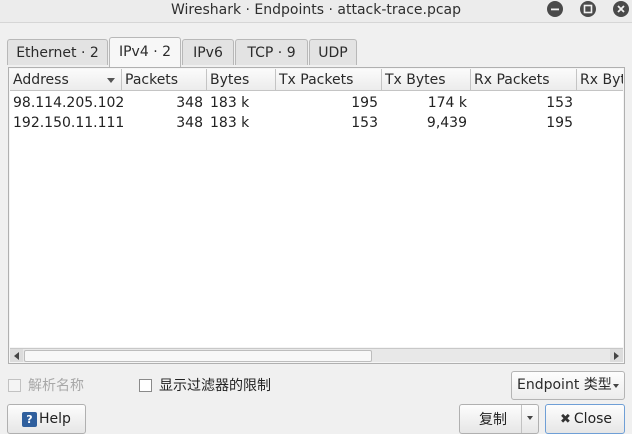 Image resolution: width=632 pixels, height=434 pixels. I want to click on help-button: ? Help, so click(46, 419).